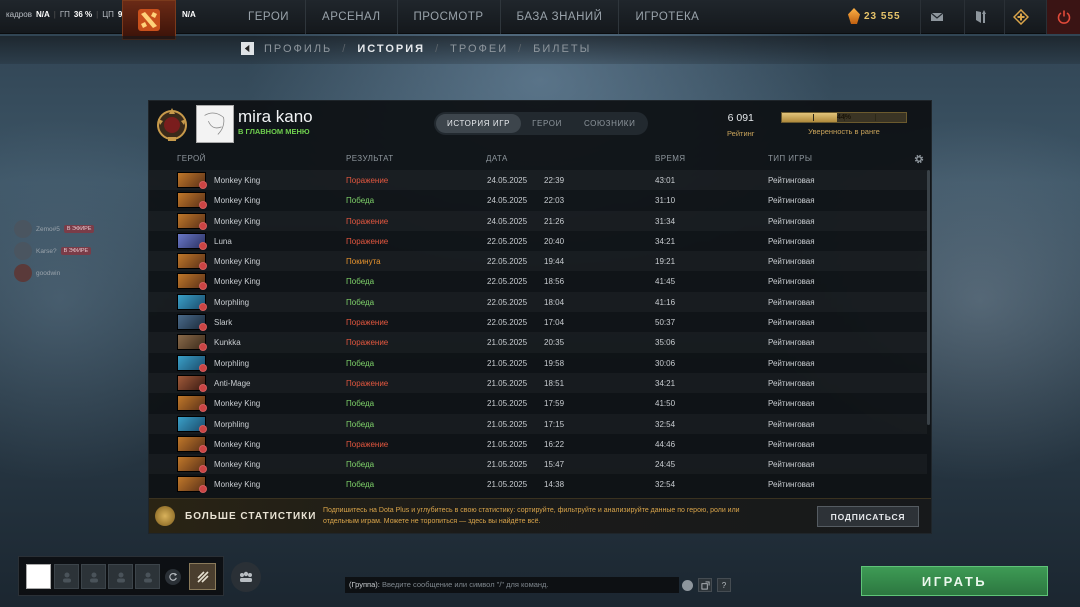 This screenshot has width=1080, height=607. What do you see at coordinates (665, 241) in the screenshot?
I see `match-duration: 34:21` at bounding box center [665, 241].